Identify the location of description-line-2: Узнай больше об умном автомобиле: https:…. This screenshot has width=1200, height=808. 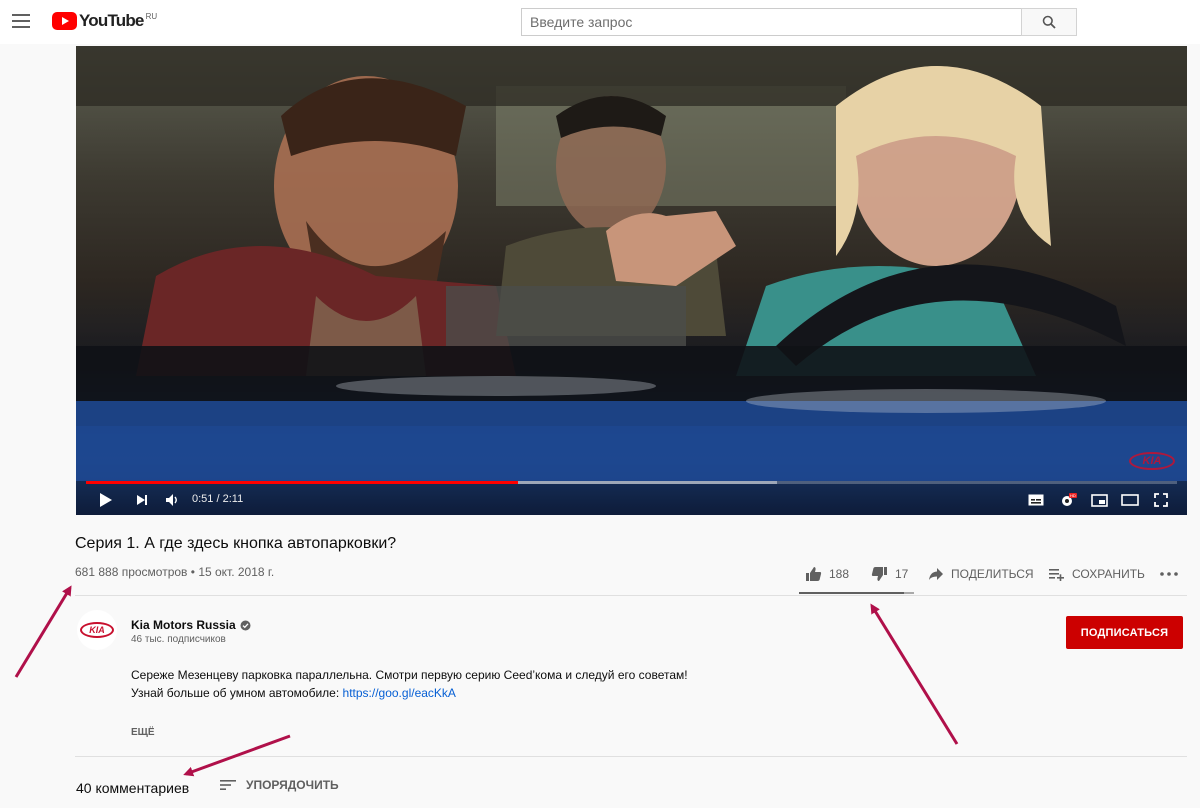
(411, 693).